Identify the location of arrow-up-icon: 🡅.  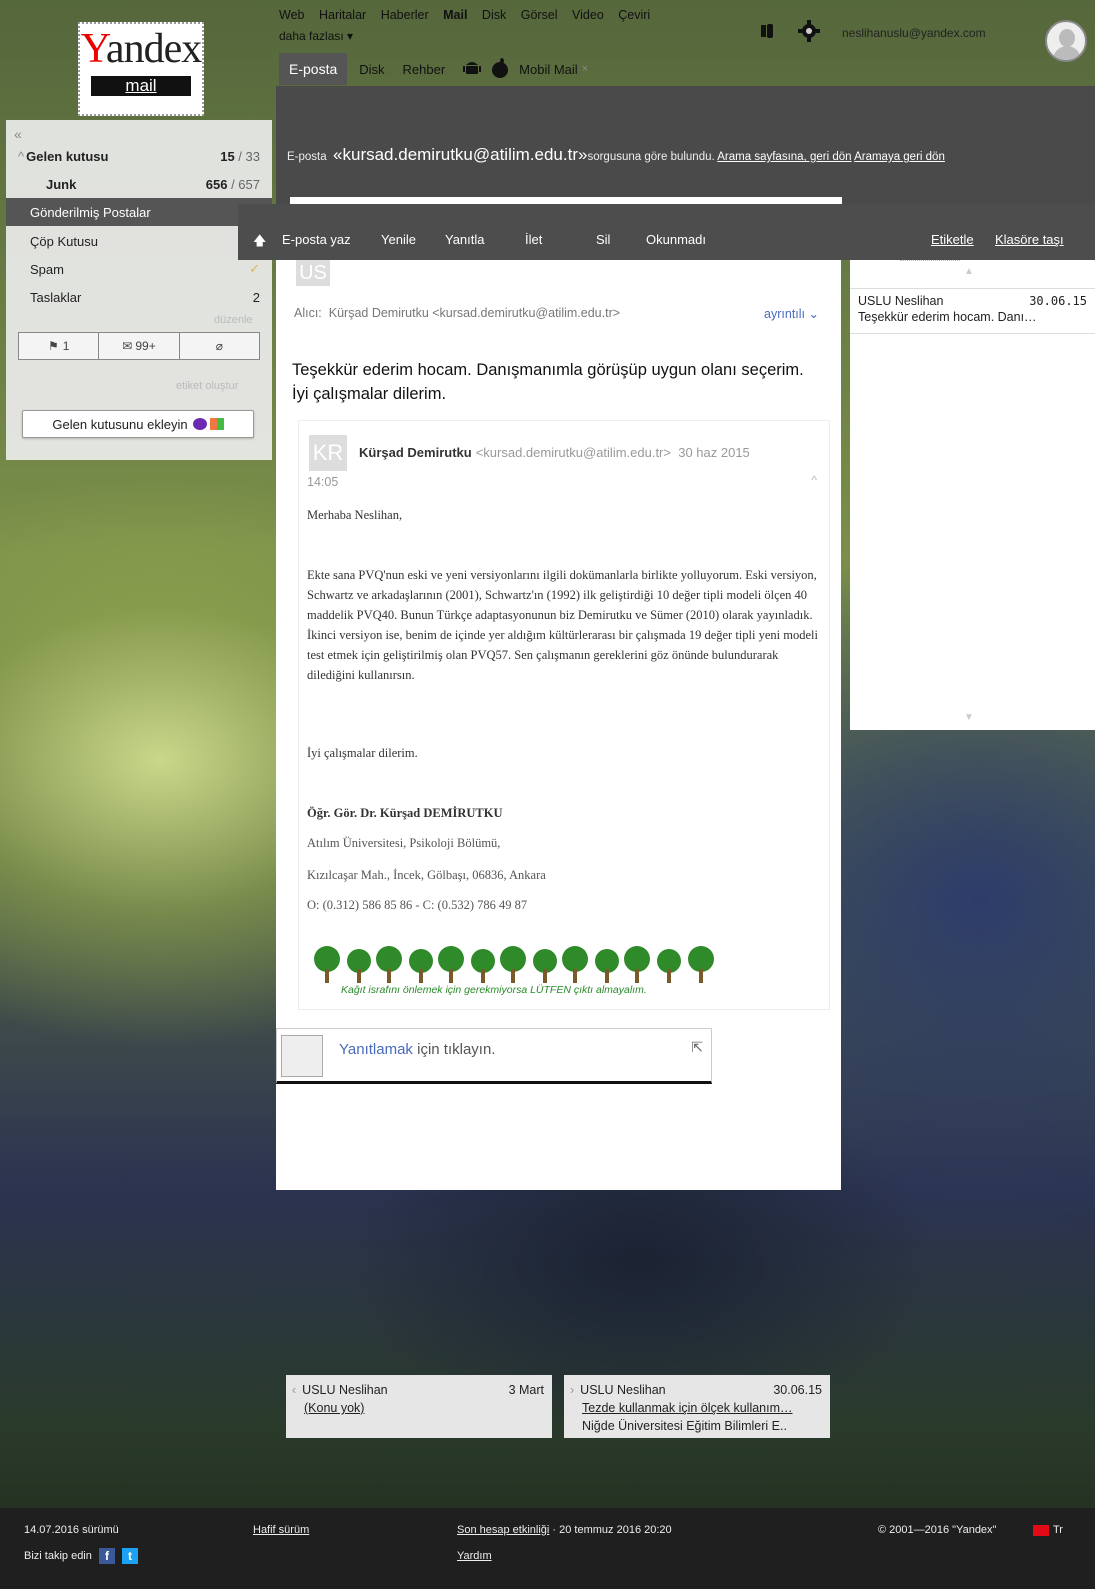
(259, 243).